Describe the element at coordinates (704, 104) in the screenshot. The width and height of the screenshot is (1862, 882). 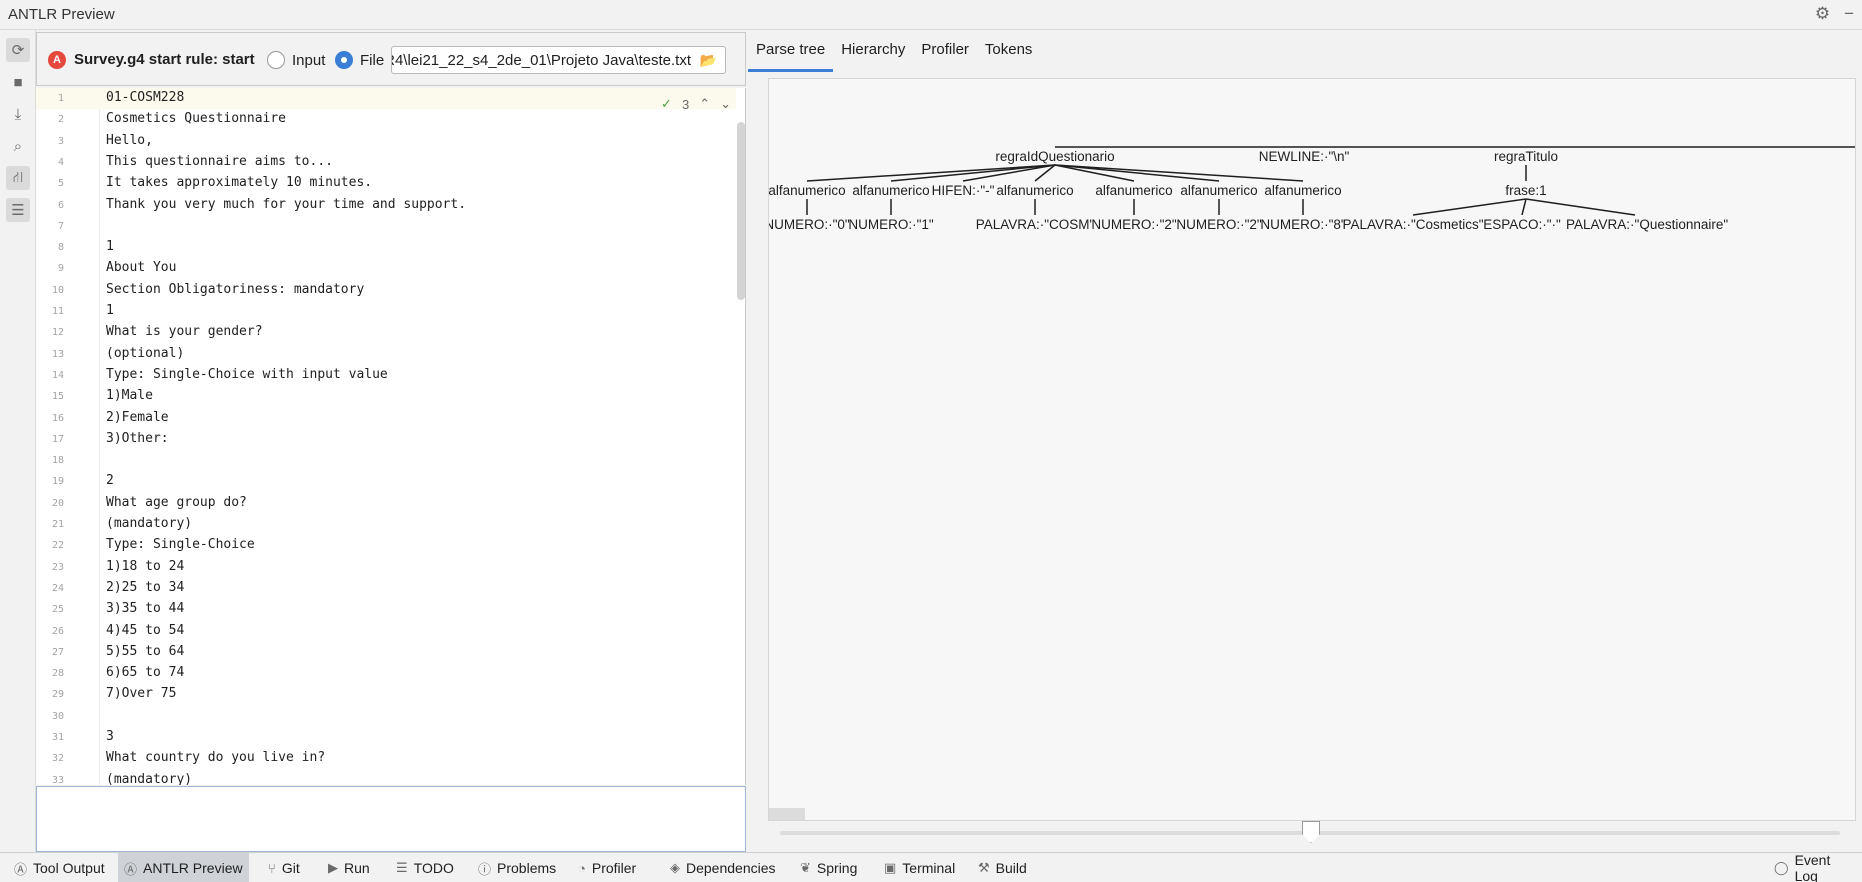
I see `chevron-up-icon: ⌃` at that location.